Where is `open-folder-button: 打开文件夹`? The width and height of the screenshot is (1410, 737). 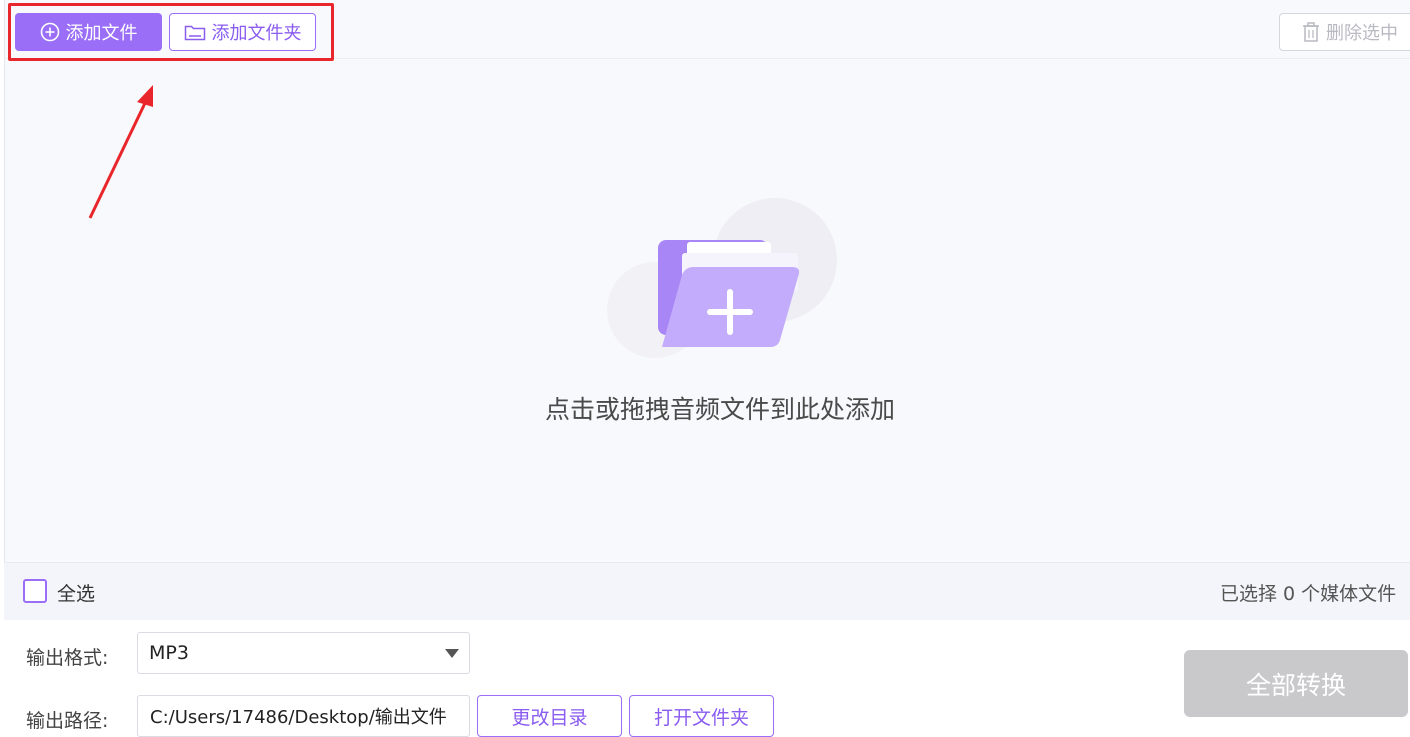
open-folder-button: 打开文件夹 is located at coordinates (701, 716).